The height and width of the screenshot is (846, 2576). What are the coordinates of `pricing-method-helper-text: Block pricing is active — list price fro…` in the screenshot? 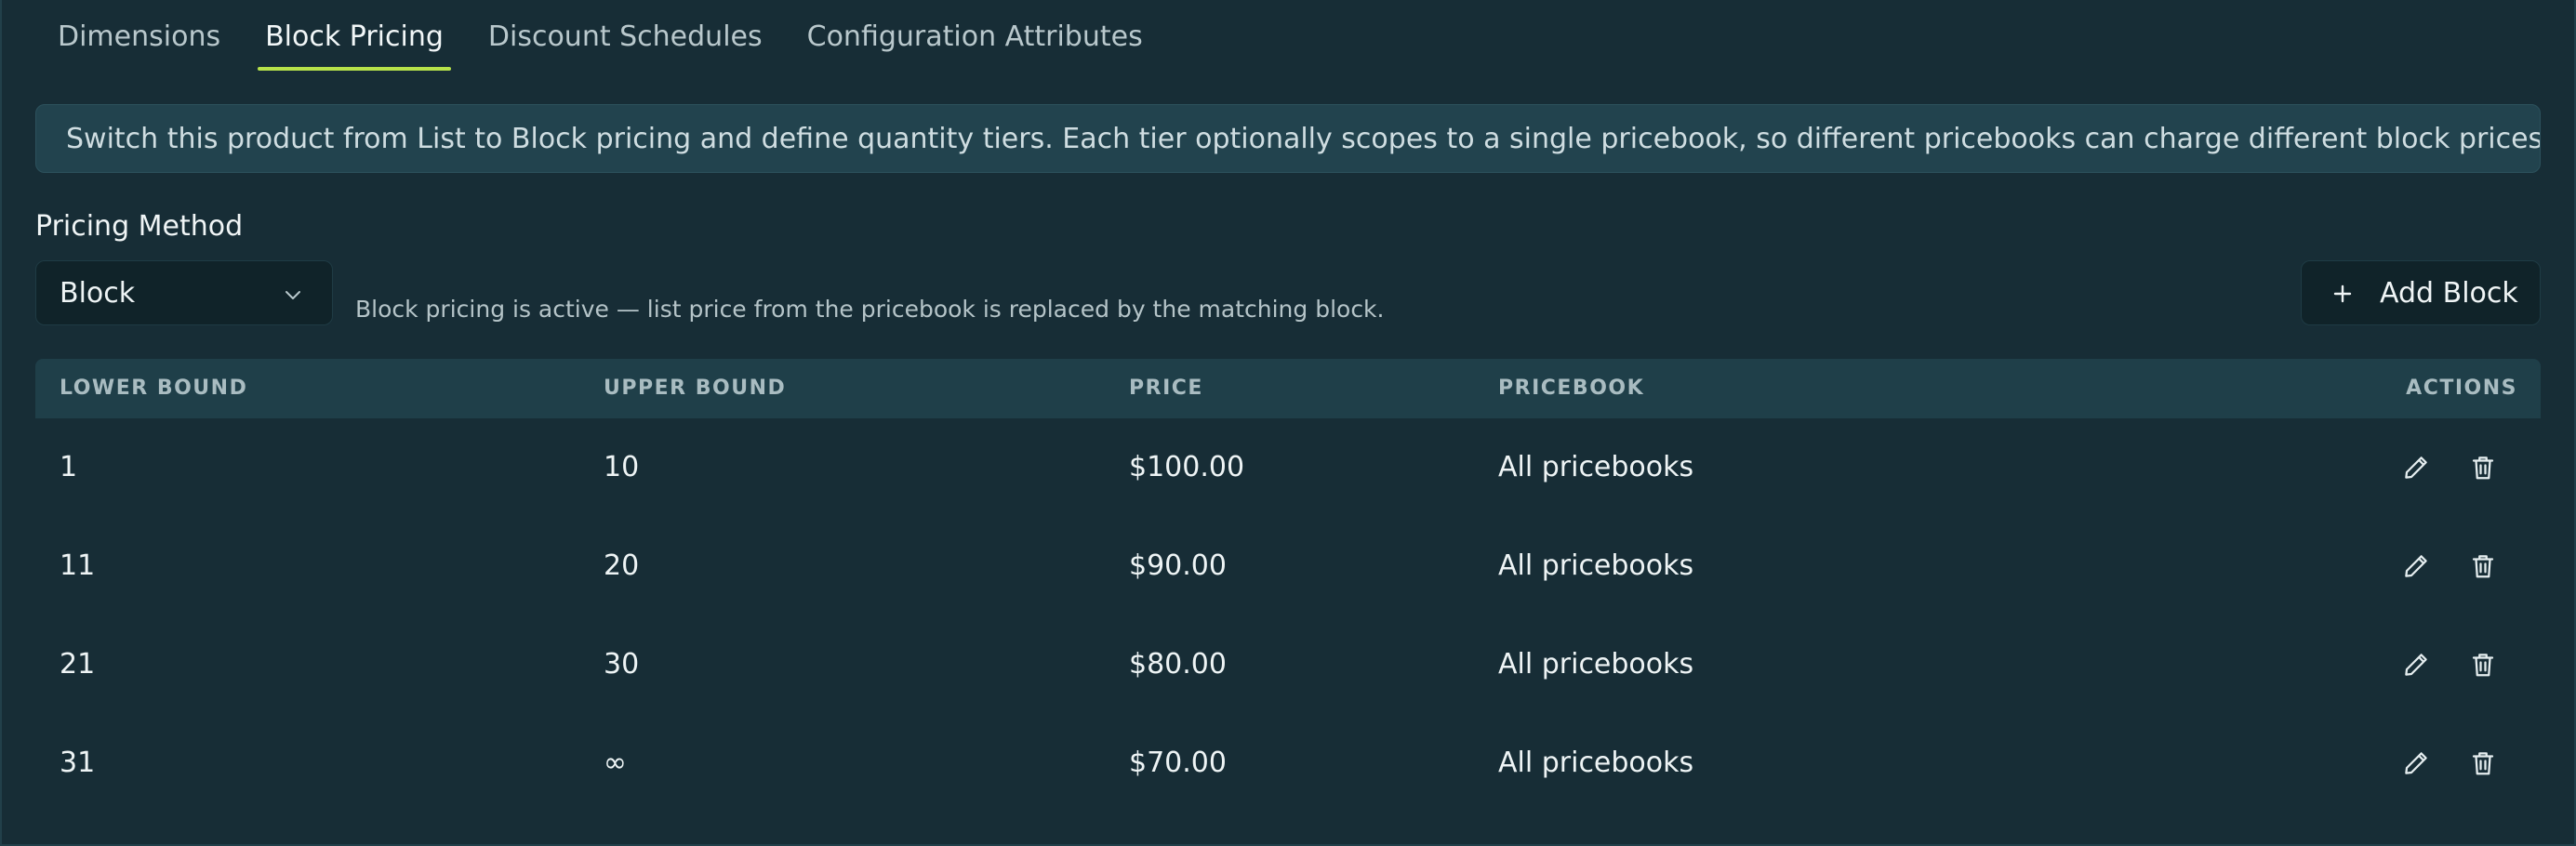 It's located at (870, 310).